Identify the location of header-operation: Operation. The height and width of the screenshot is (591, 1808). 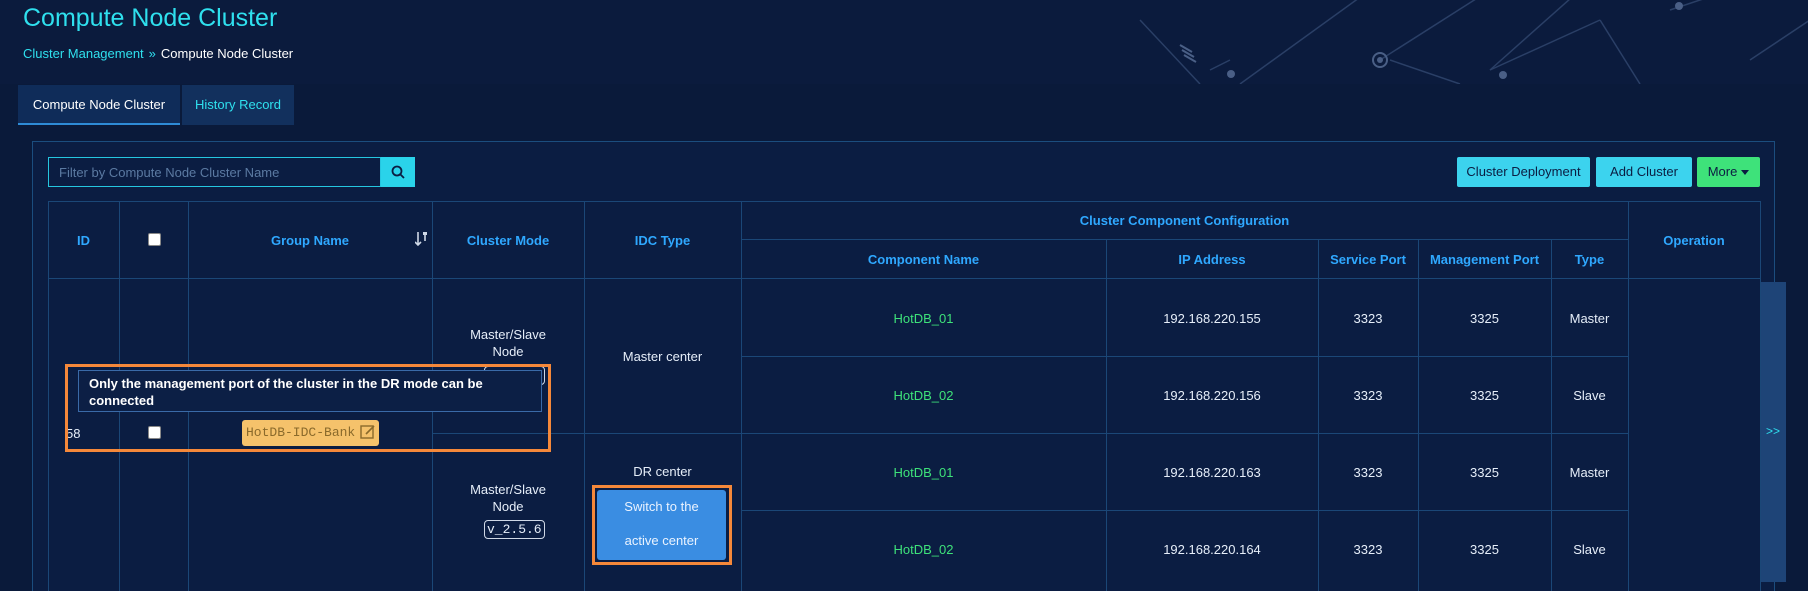
(1694, 240).